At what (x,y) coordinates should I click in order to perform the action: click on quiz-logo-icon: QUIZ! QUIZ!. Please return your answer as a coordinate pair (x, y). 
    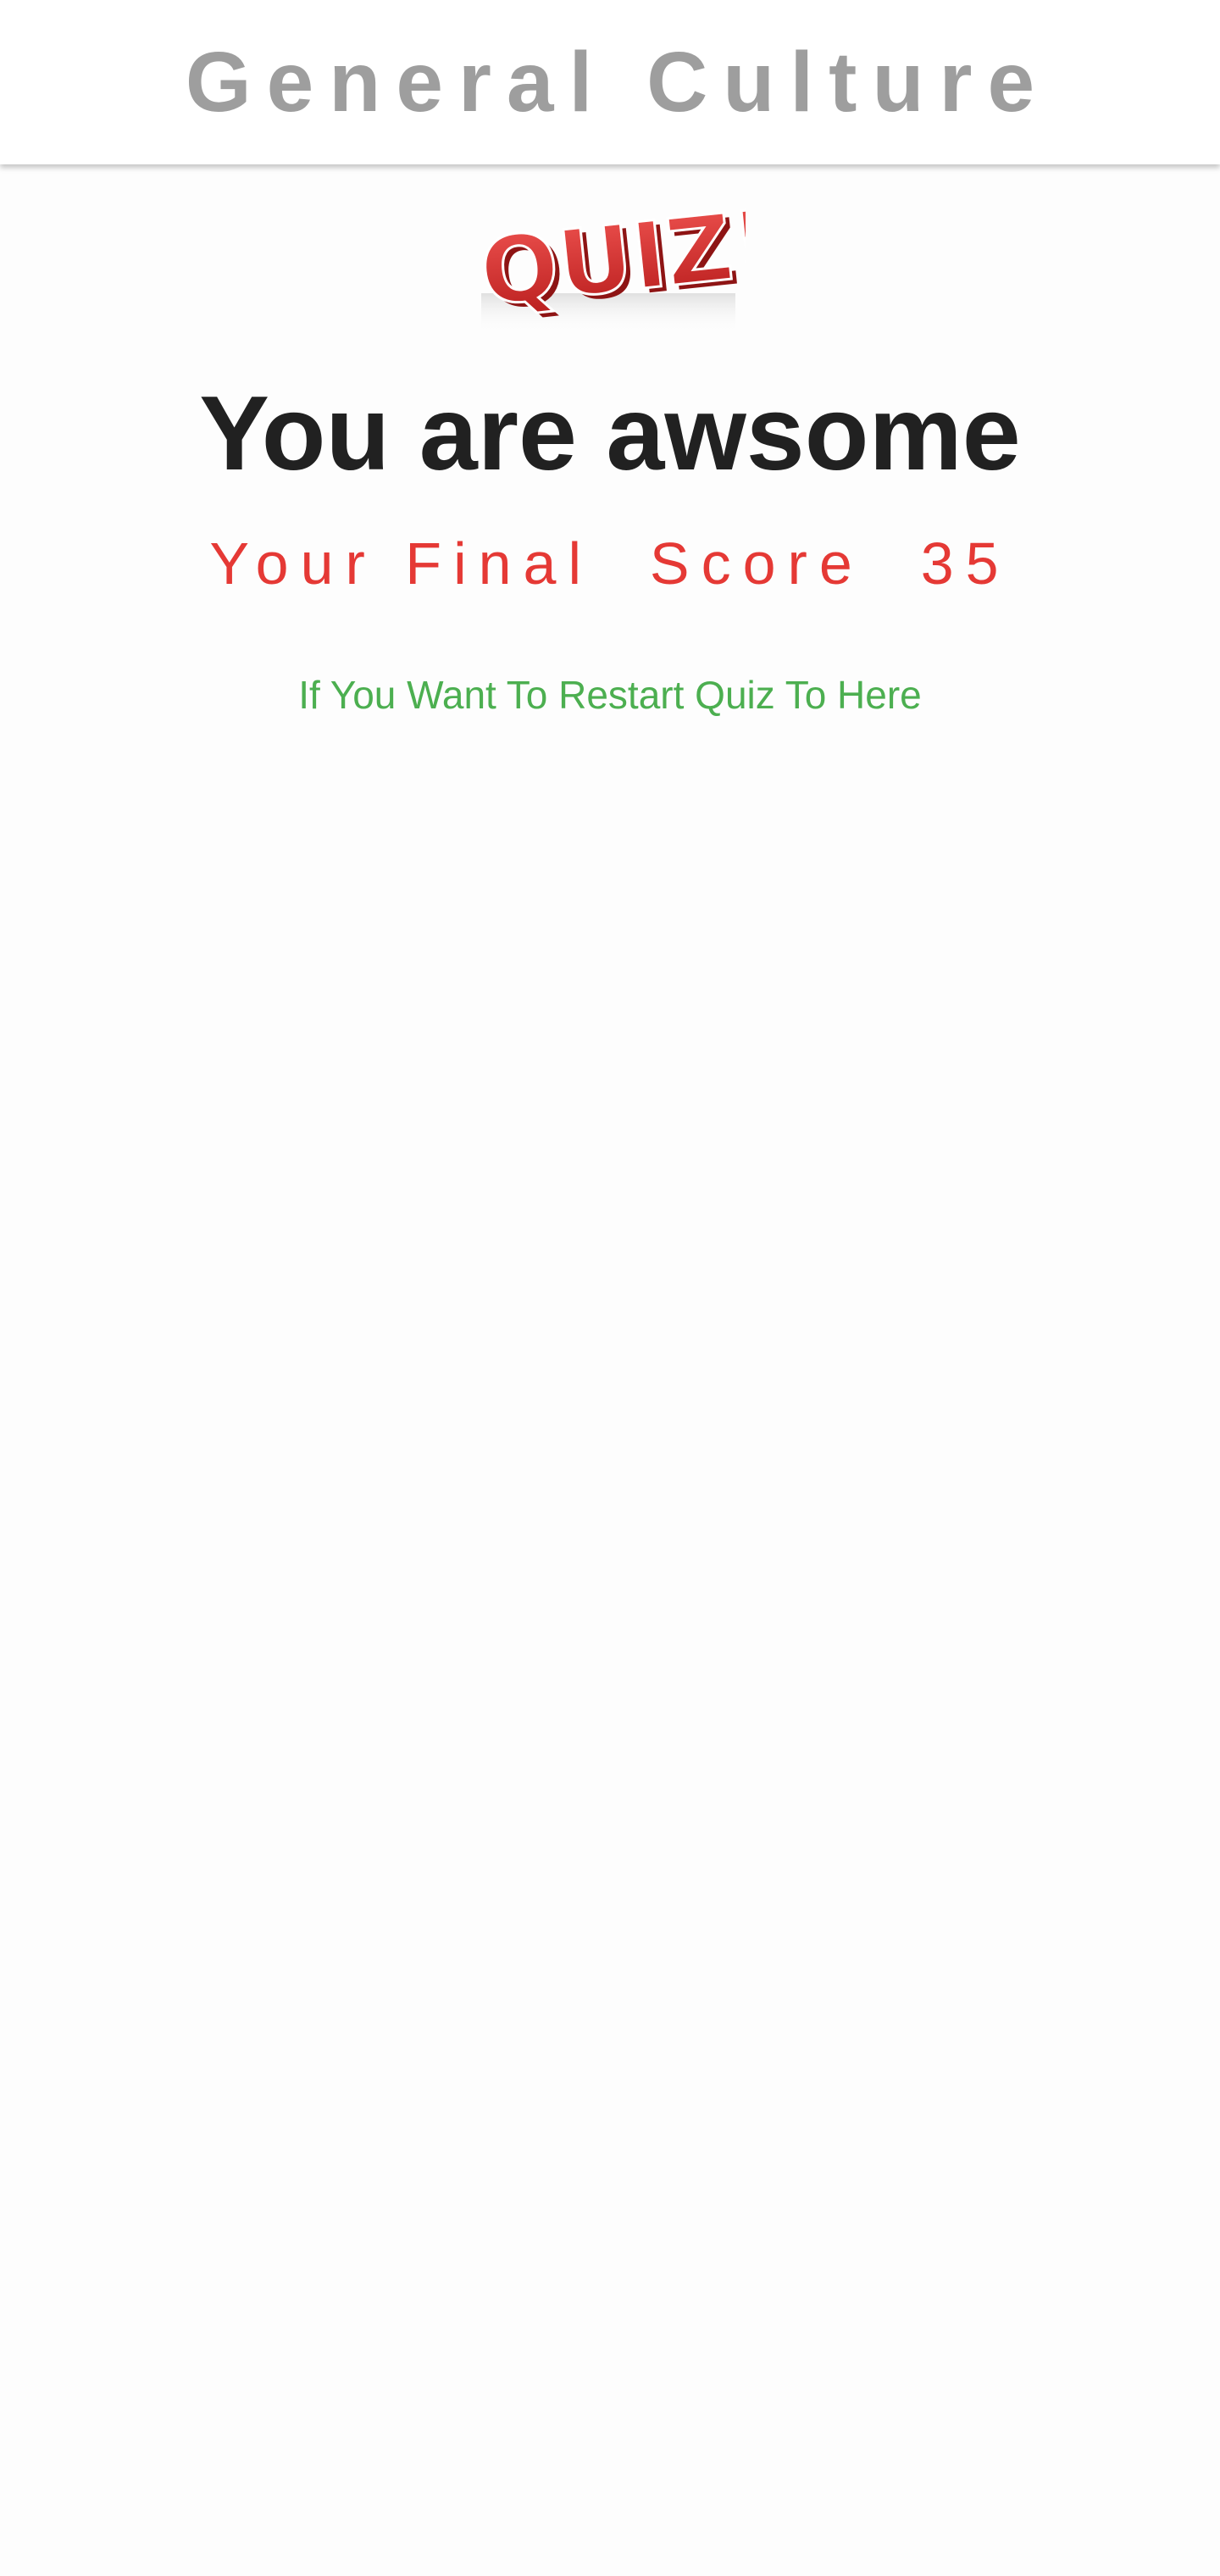
    Looking at the image, I should click on (610, 264).